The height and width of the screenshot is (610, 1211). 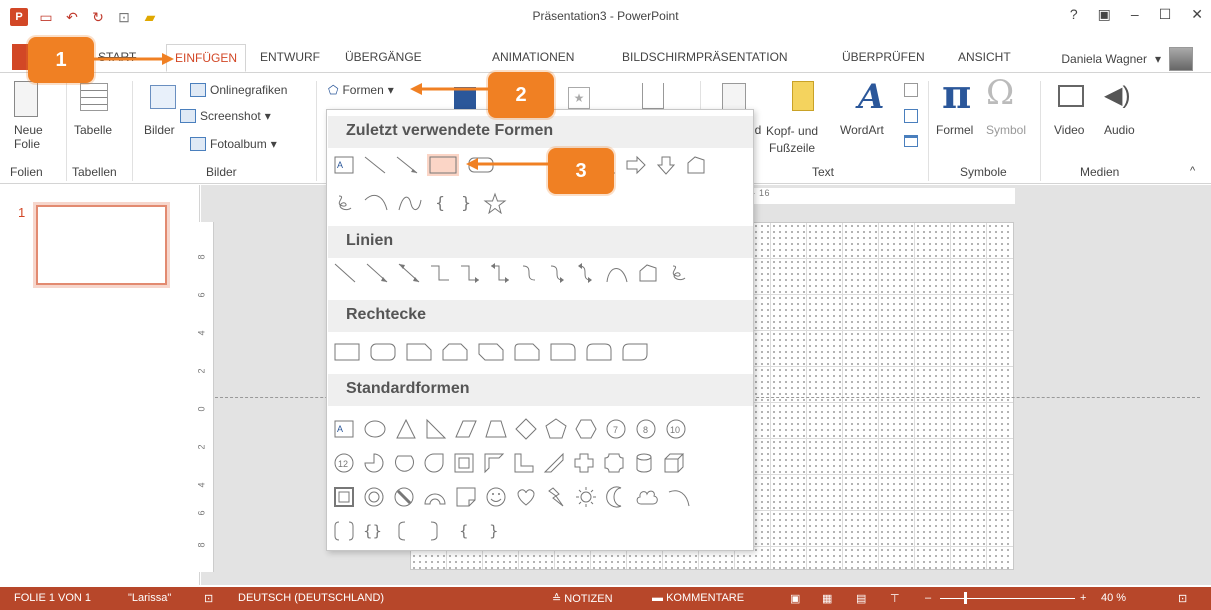 What do you see at coordinates (636, 165) in the screenshot?
I see `right-arrow-shape-icon` at bounding box center [636, 165].